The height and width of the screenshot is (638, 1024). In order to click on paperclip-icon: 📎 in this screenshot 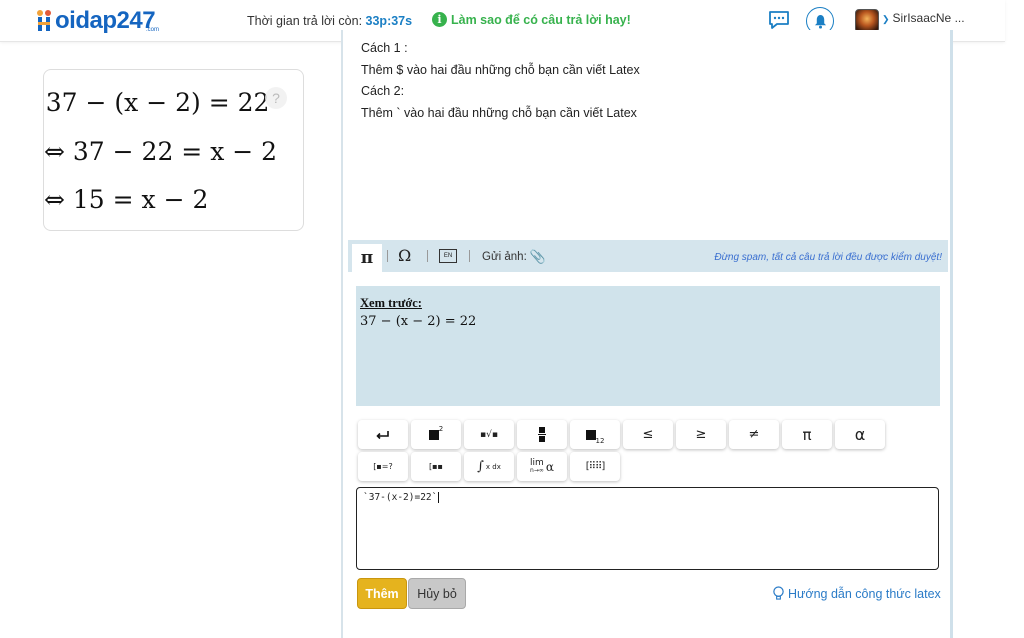, I will do `click(537, 256)`.